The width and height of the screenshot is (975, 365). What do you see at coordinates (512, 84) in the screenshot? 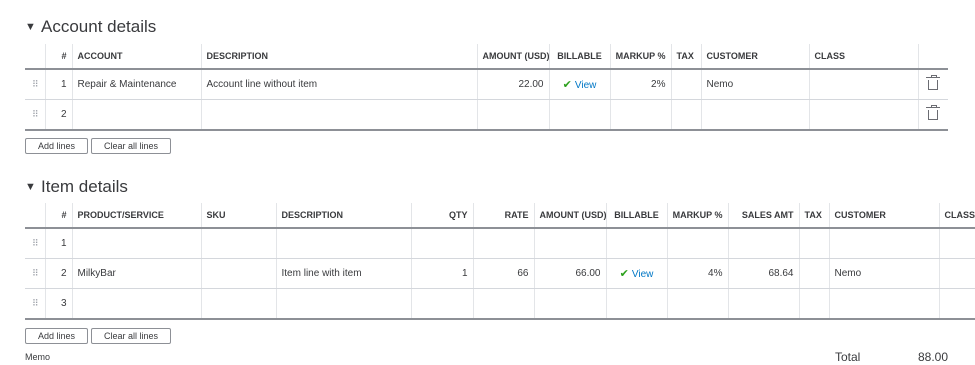
I see `amount-cell: 22.00` at bounding box center [512, 84].